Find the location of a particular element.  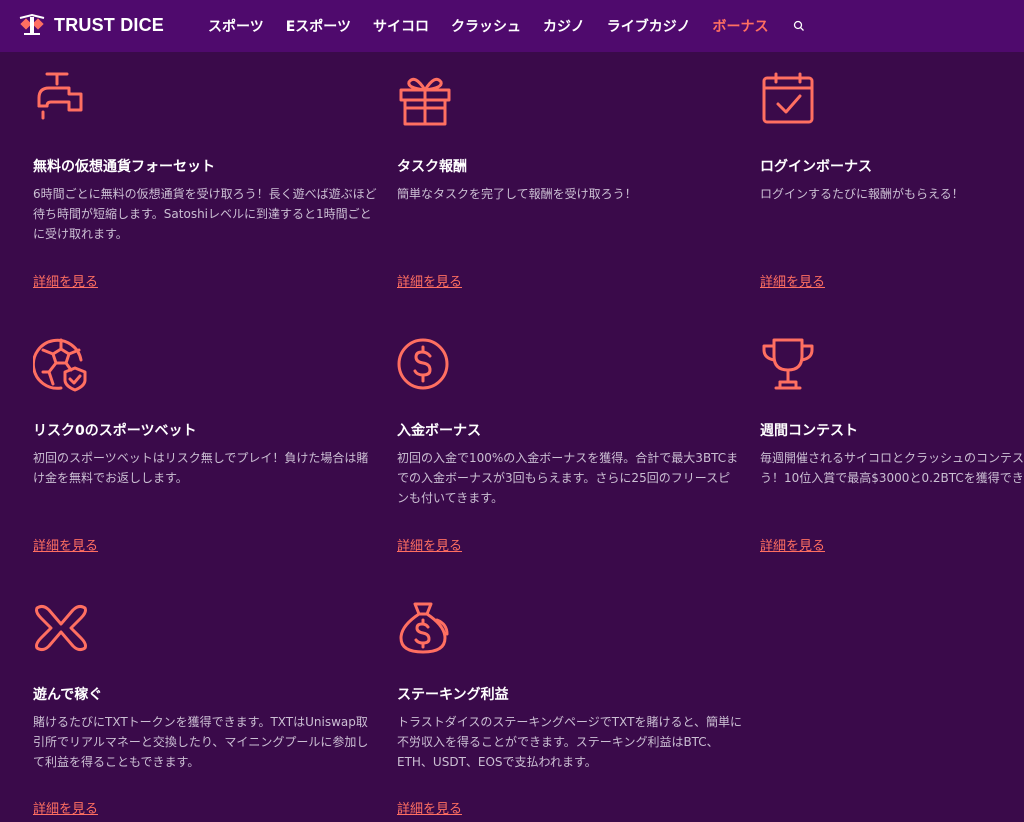

card-title: ログインボーナス is located at coordinates (816, 167).